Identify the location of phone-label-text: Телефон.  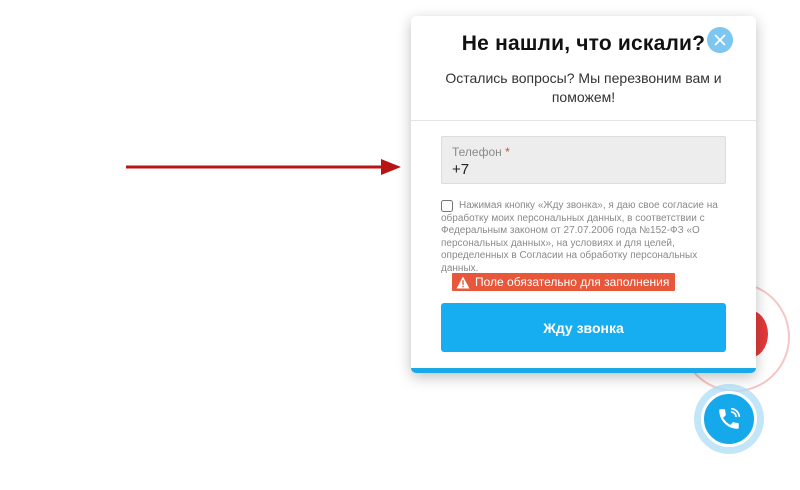
(477, 152).